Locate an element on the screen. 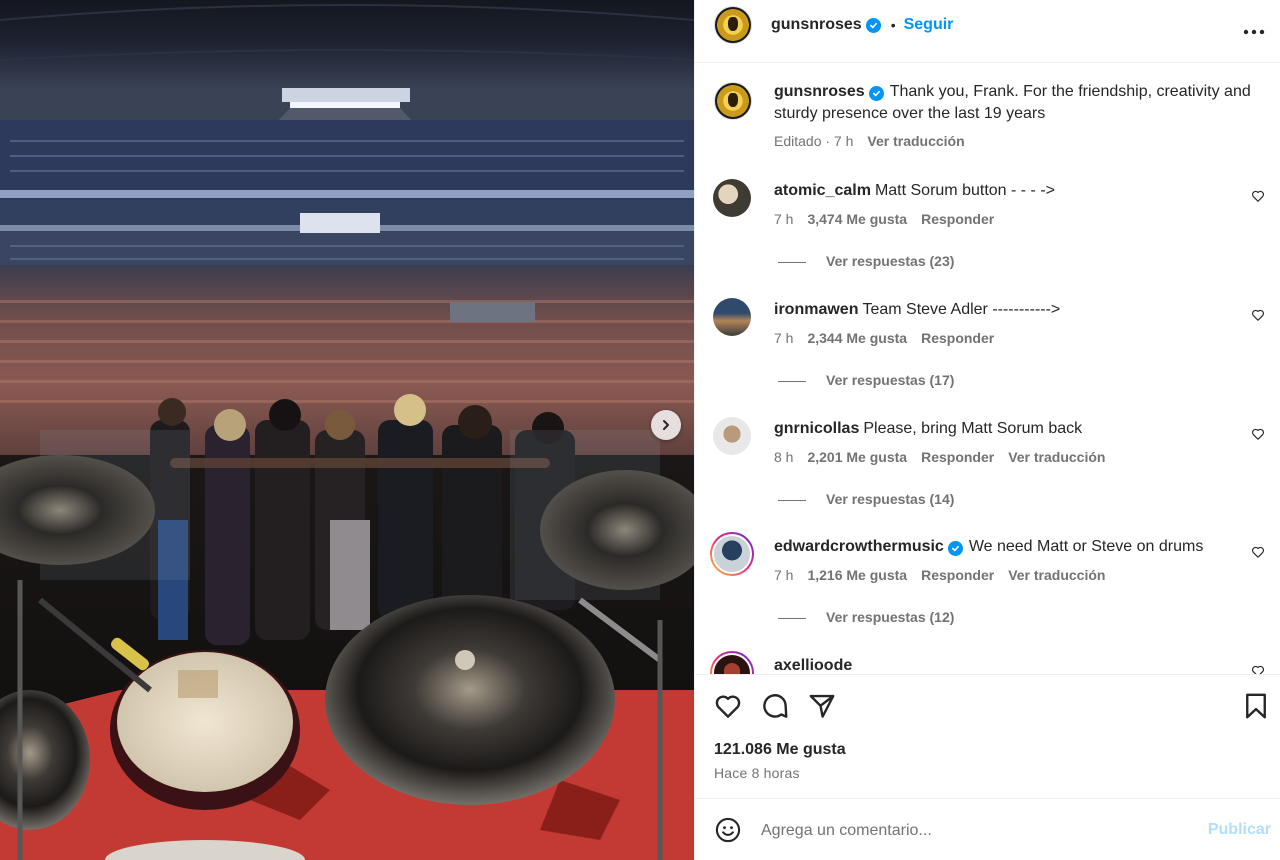 This screenshot has height=860, width=1280. comment-meta: 7 h 1,216 Me gusta Responder Ver traducción is located at coordinates (946, 575).